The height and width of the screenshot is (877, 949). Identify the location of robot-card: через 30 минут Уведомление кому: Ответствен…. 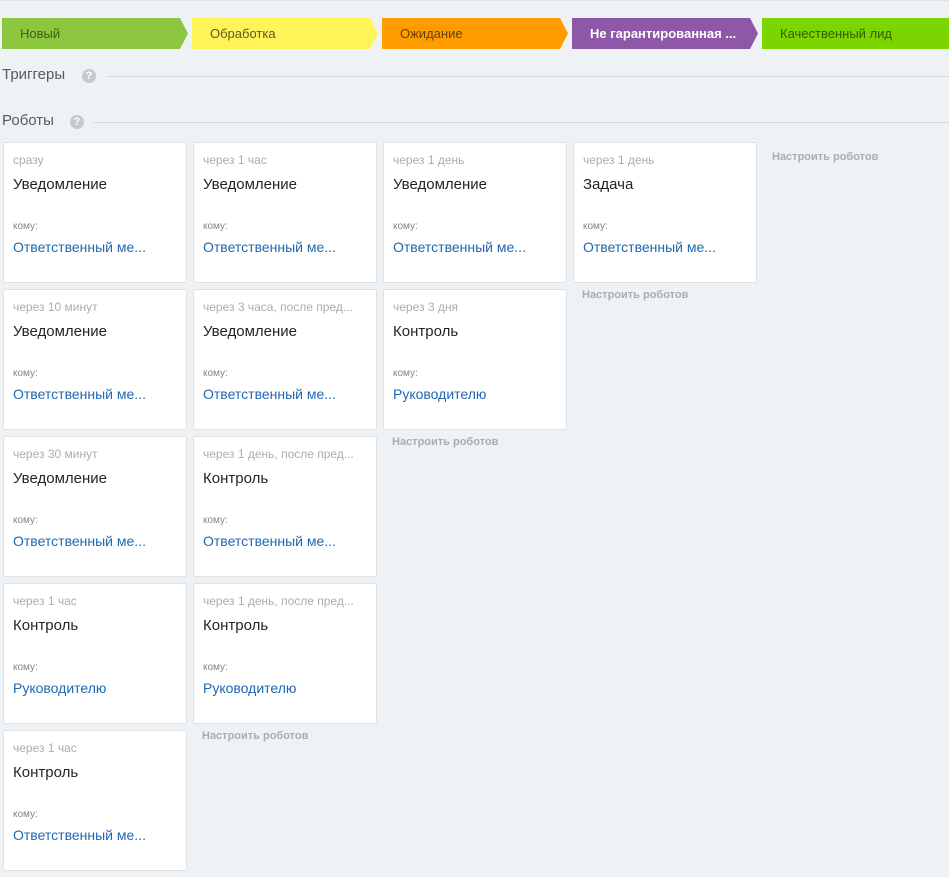
(95, 506).